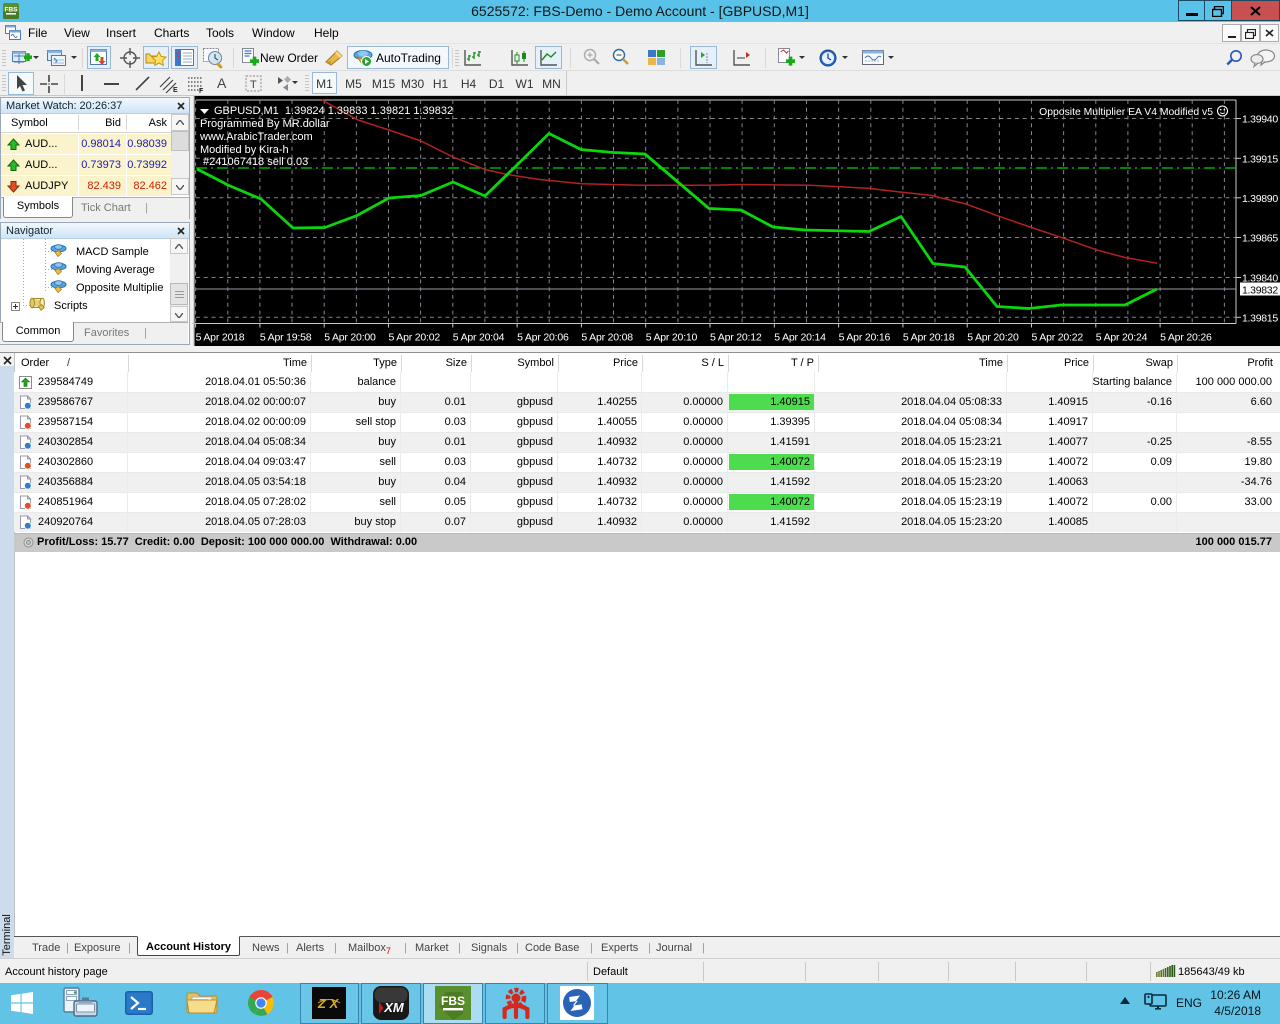 Image resolution: width=1280 pixels, height=1024 pixels. What do you see at coordinates (736, 338) in the screenshot?
I see `svg-text: 5 Apr 20:12` at bounding box center [736, 338].